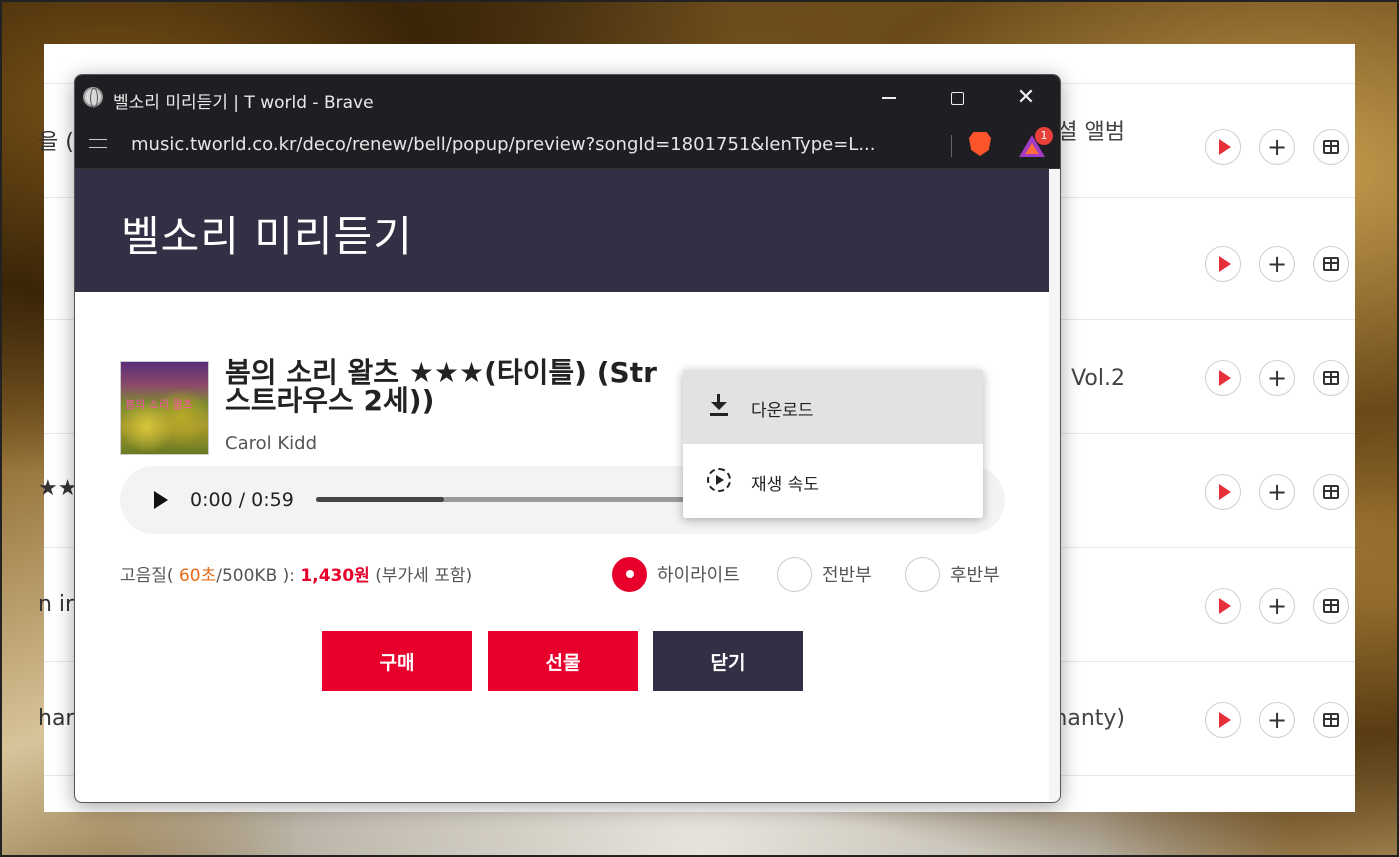 This screenshot has width=1399, height=857. Describe the element at coordinates (563, 661) in the screenshot. I see `gift-button: 선물` at that location.